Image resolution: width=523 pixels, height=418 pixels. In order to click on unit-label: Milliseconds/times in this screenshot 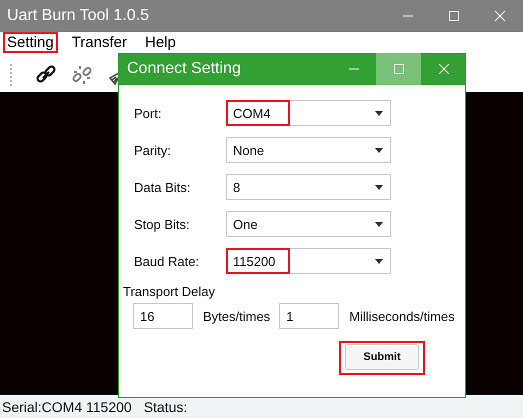, I will do `click(402, 316)`.